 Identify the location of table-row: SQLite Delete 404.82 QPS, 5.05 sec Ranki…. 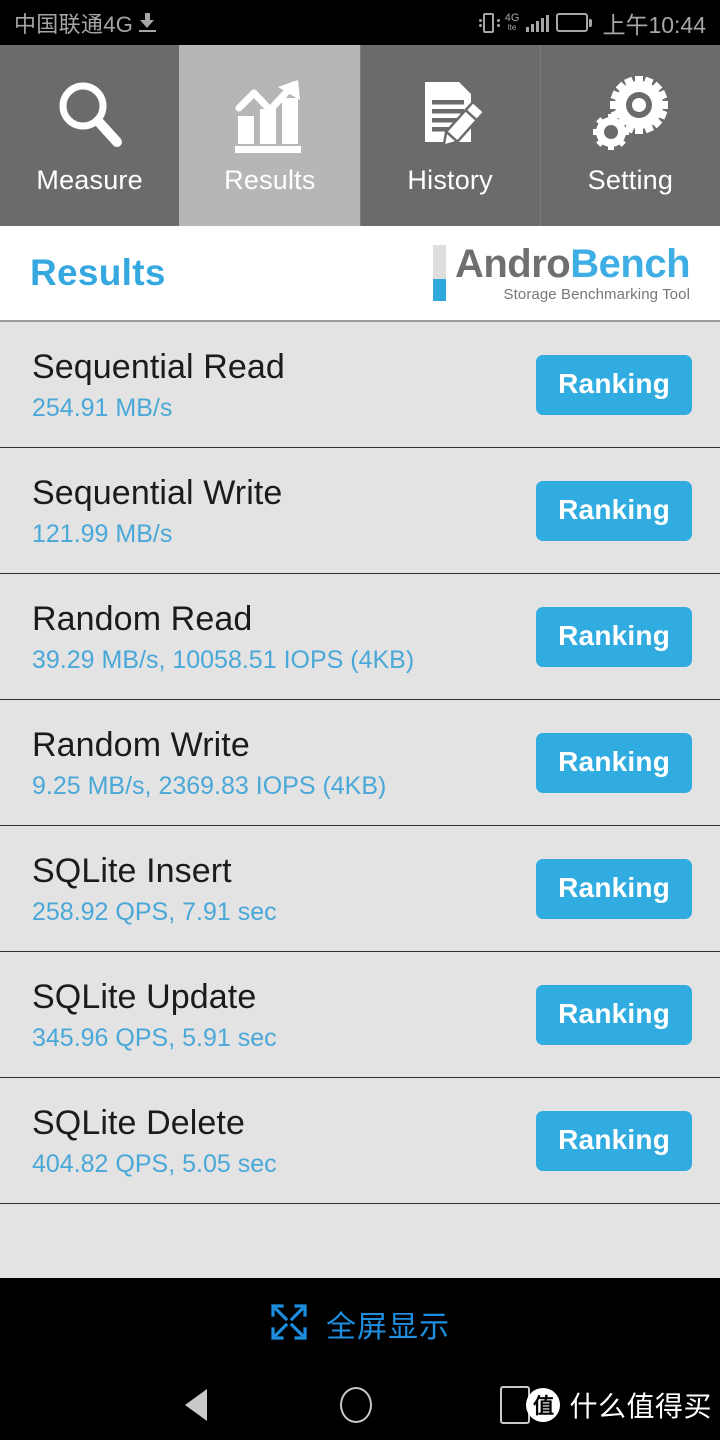
(360, 1141).